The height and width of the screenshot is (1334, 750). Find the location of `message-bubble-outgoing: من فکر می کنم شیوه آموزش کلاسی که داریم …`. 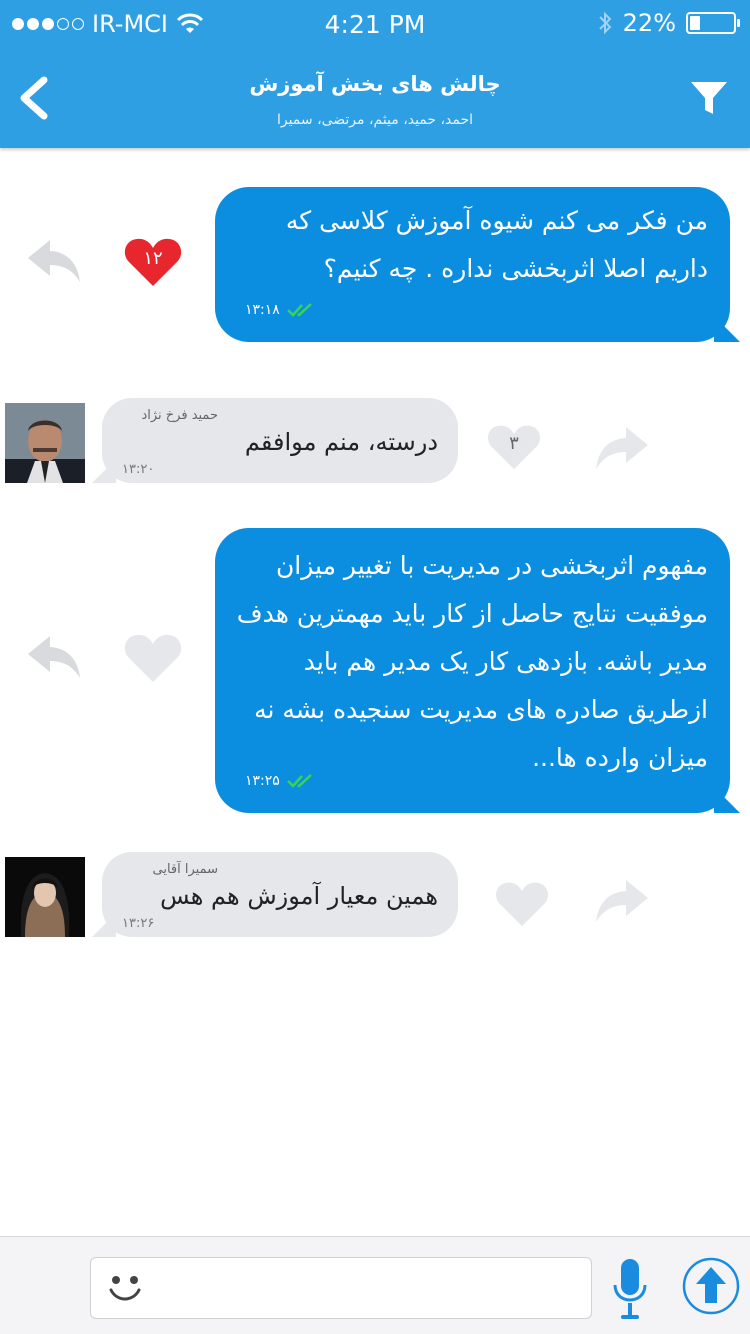

message-bubble-outgoing: من فکر می کنم شیوه آموزش کلاسی که داریم … is located at coordinates (472, 264).